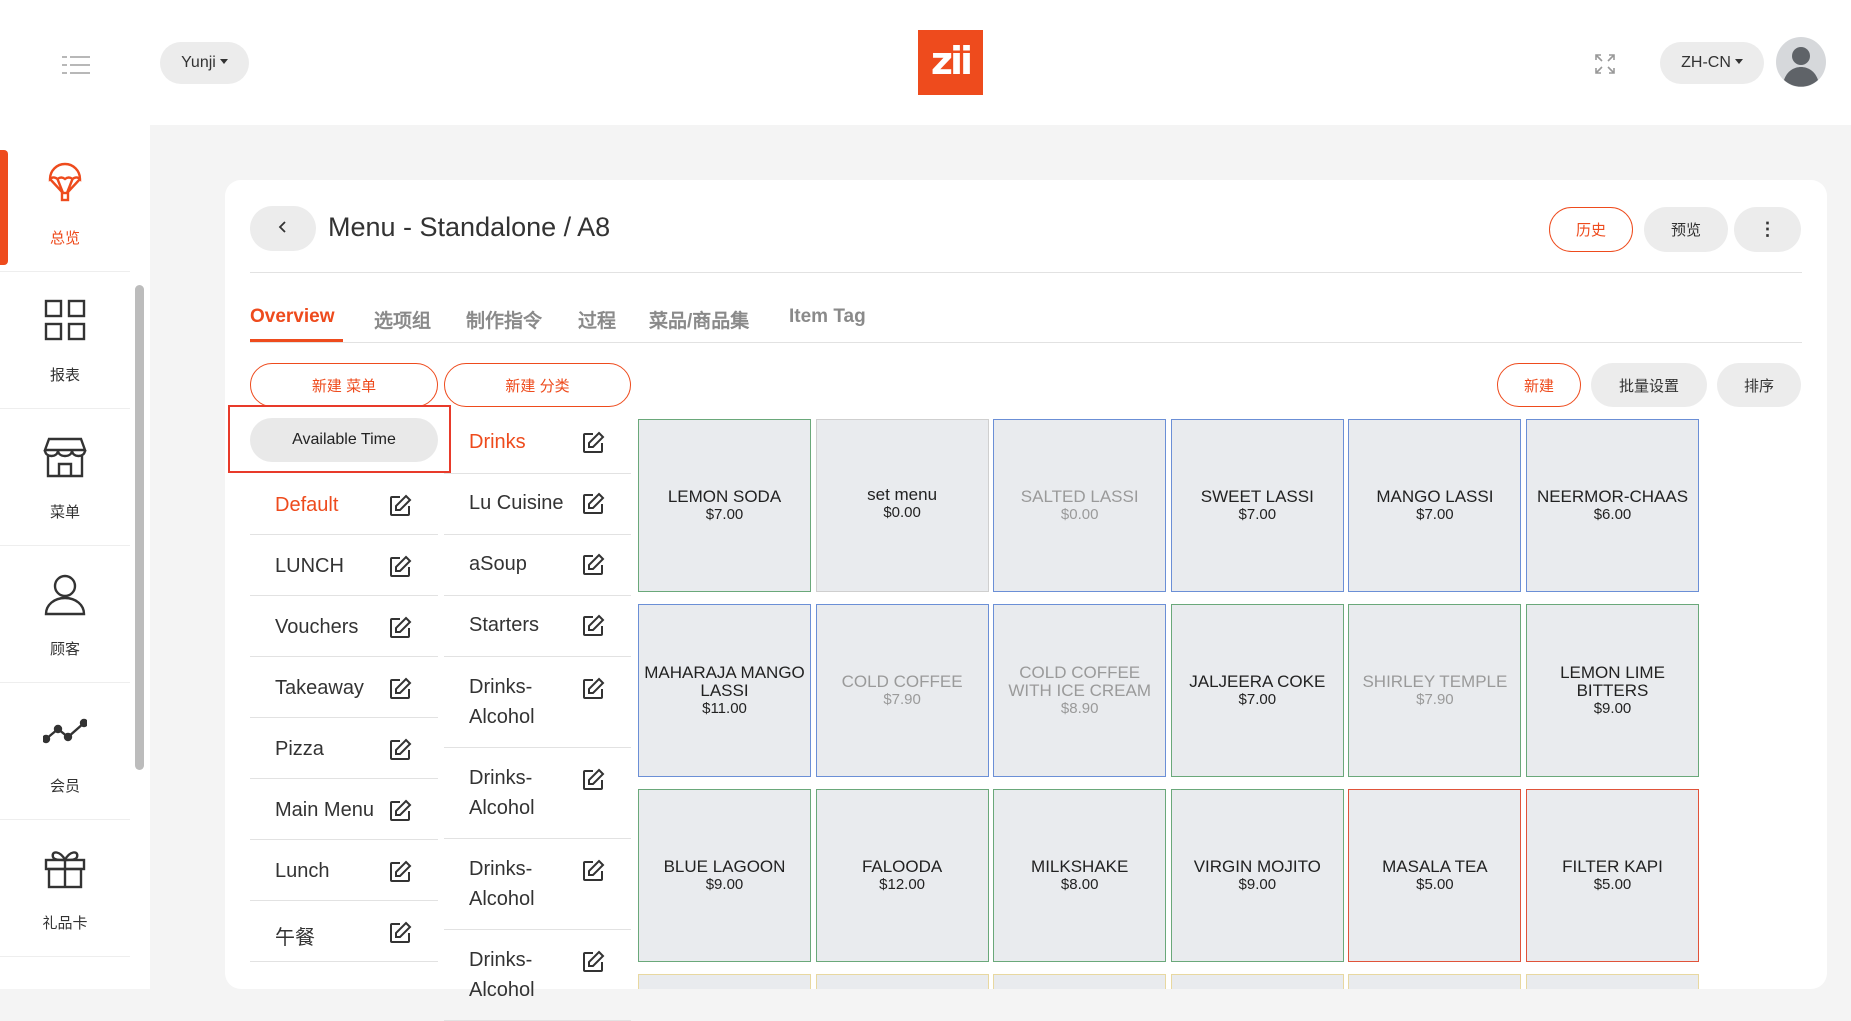 This screenshot has height=1021, width=1851. Describe the element at coordinates (1801, 62) in the screenshot. I see `avatar` at that location.